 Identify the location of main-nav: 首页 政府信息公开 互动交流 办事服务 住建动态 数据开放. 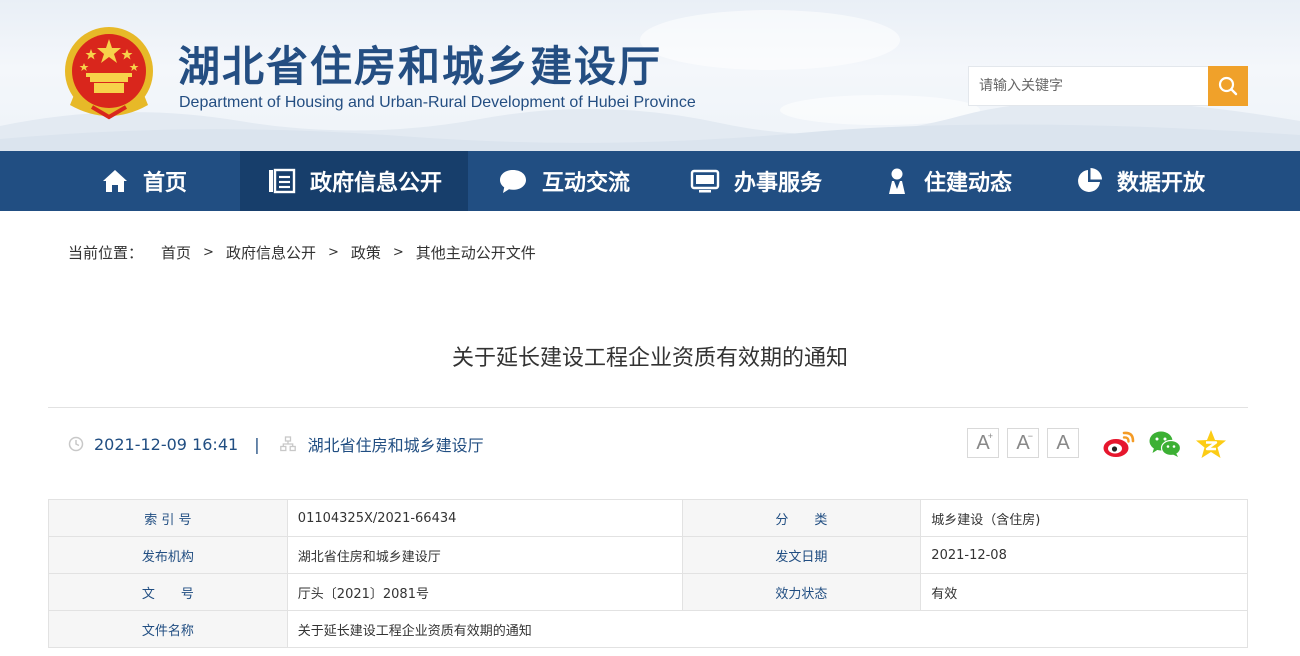
(650, 181).